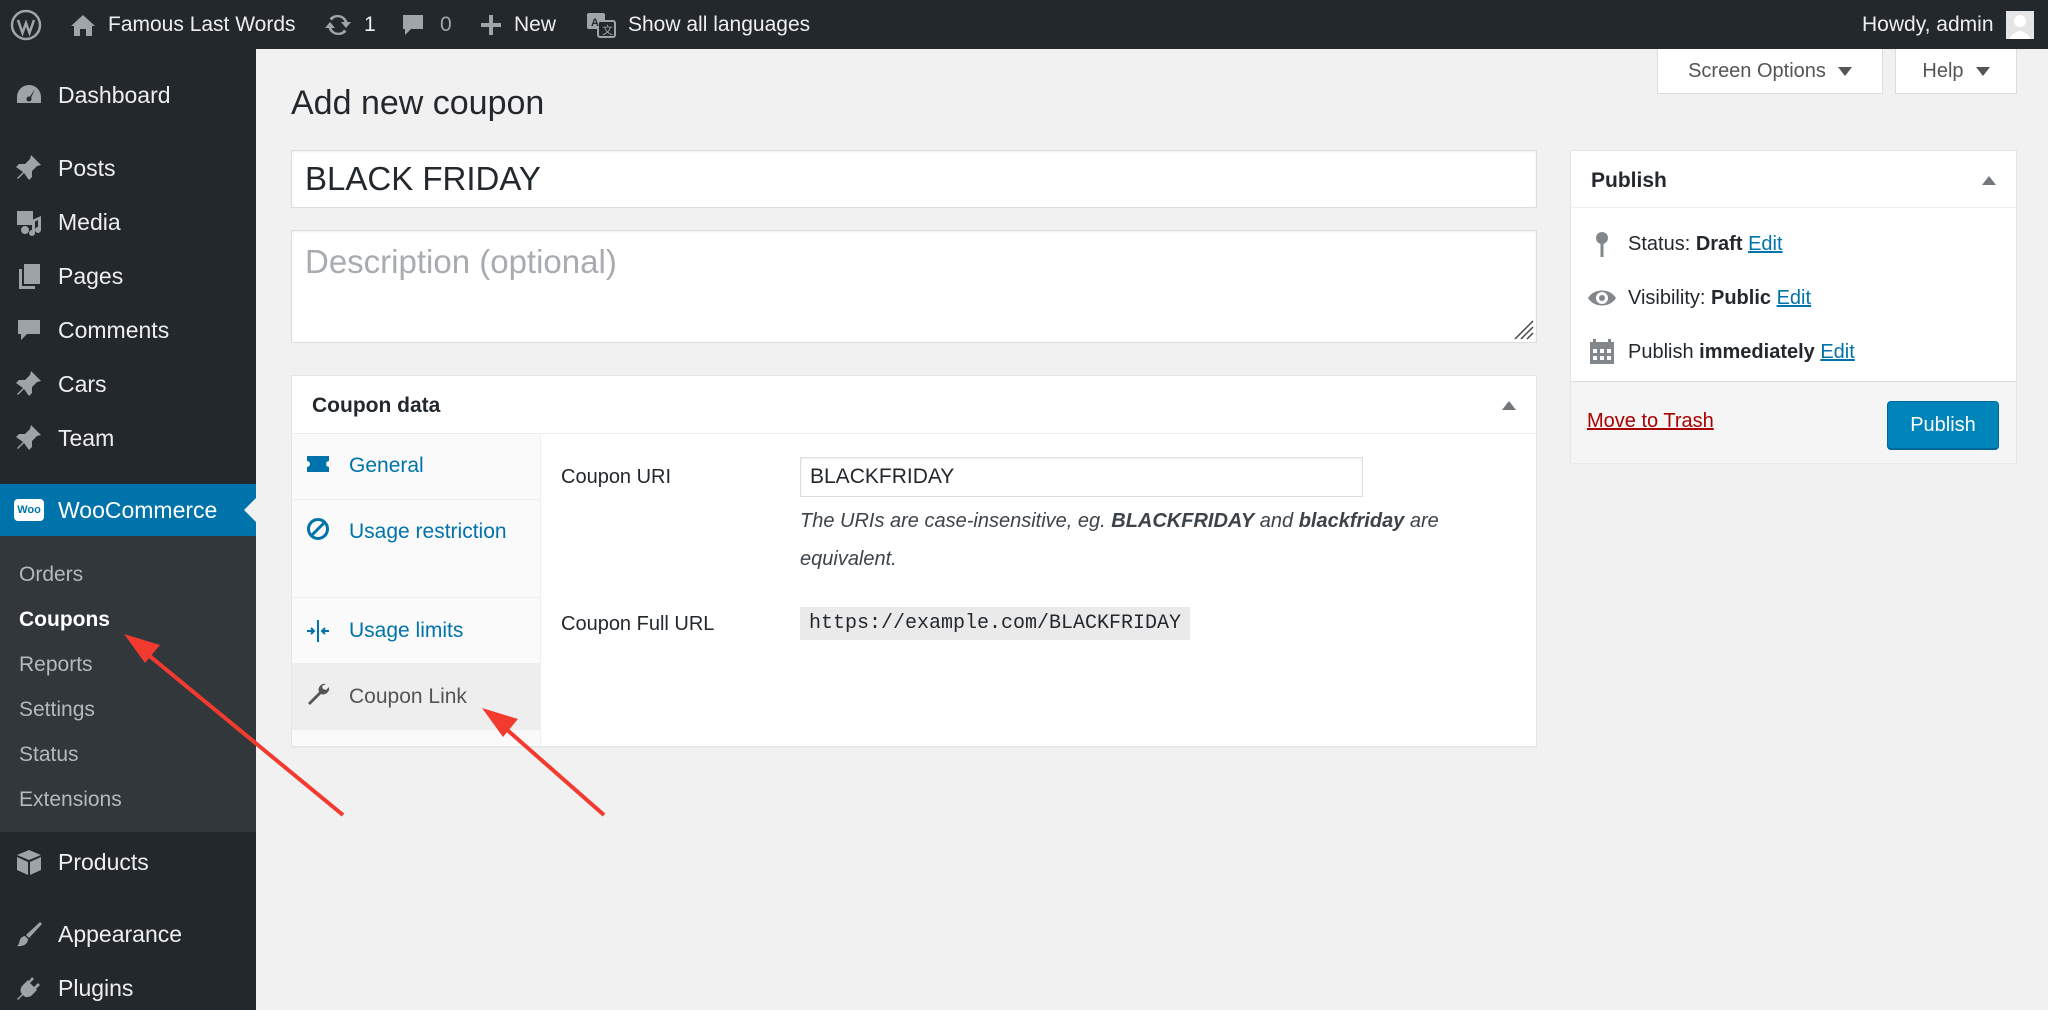 This screenshot has width=2048, height=1010. Describe the element at coordinates (1765, 244) in the screenshot. I see `edit-status-link: Edit` at that location.